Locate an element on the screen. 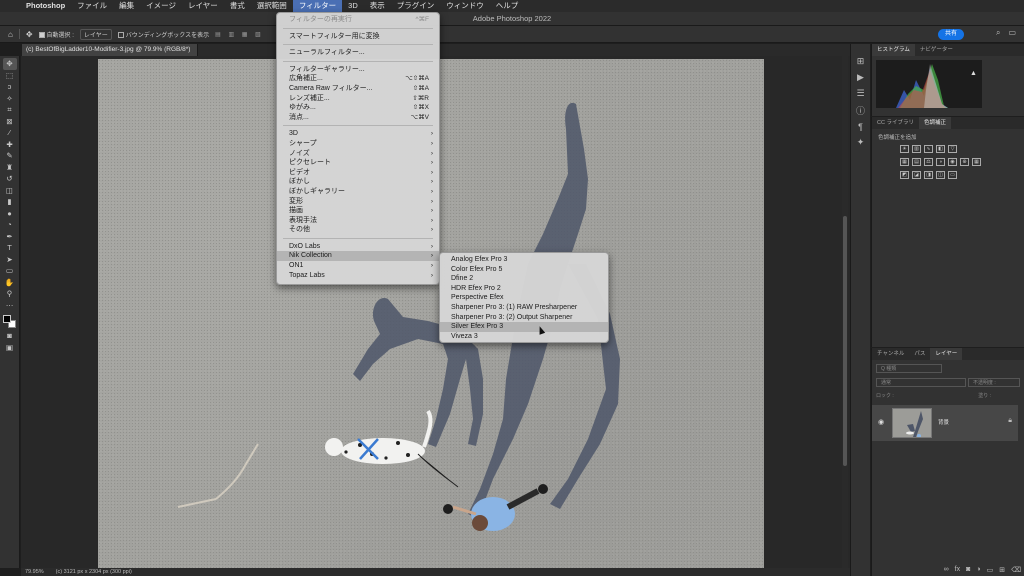  bounding-box-checkbox: バウンディングボックスを表示 is located at coordinates (163, 34).